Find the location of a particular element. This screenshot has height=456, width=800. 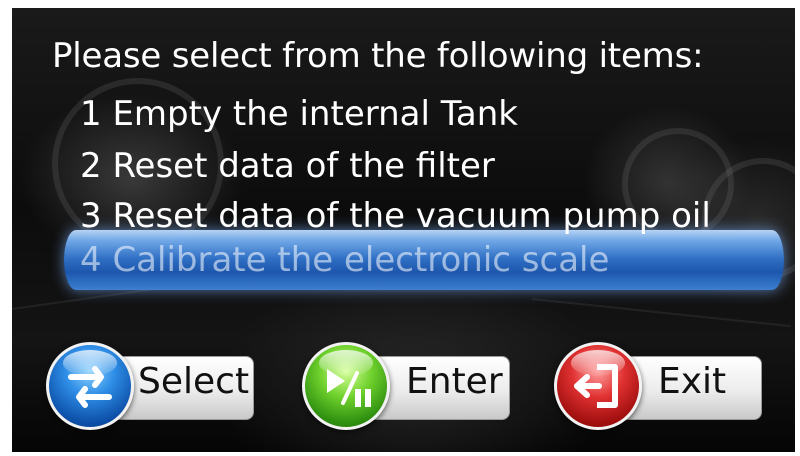

background-dash-line is located at coordinates (661, 313).